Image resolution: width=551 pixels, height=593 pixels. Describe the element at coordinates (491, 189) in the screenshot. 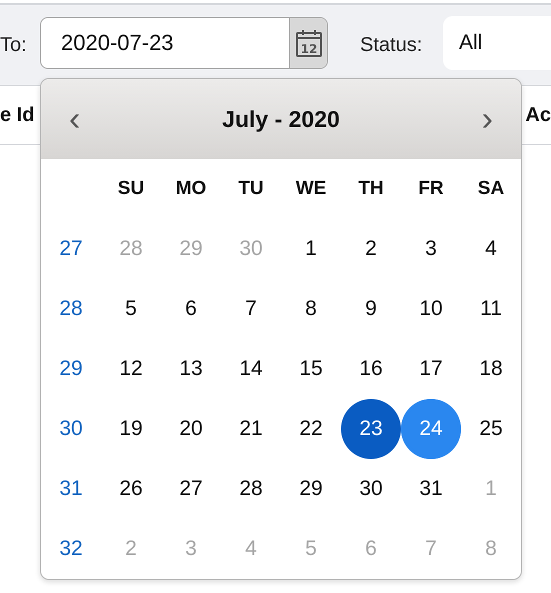

I see `weekday-label: SA` at that location.